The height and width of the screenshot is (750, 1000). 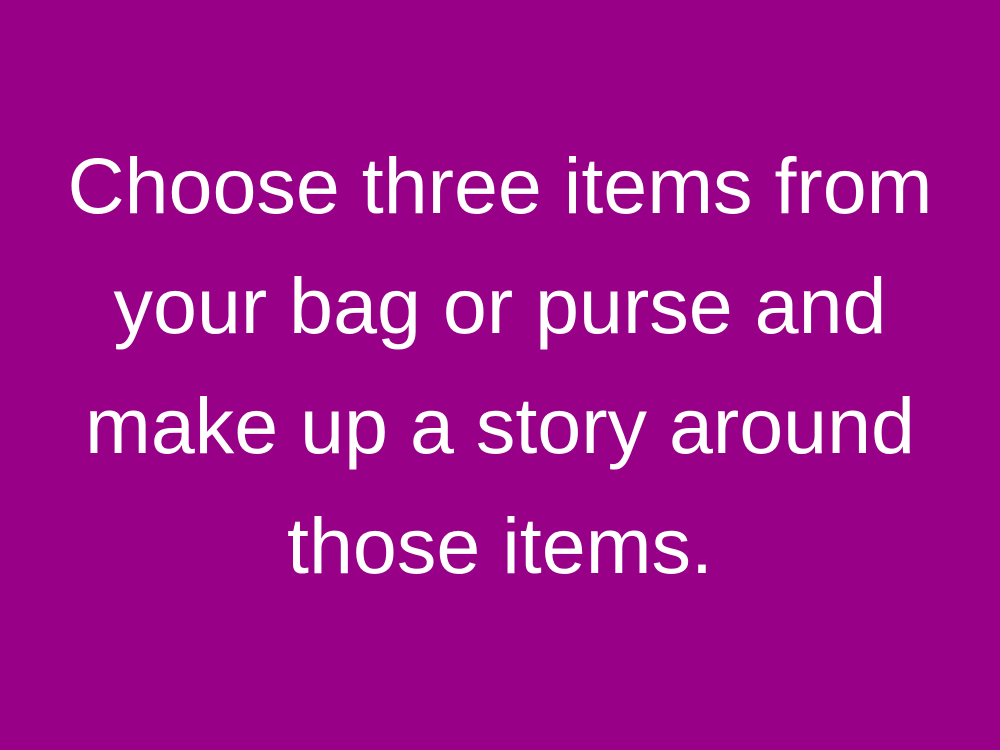 I want to click on prompt-line-2: your bag or purse and, so click(x=500, y=305).